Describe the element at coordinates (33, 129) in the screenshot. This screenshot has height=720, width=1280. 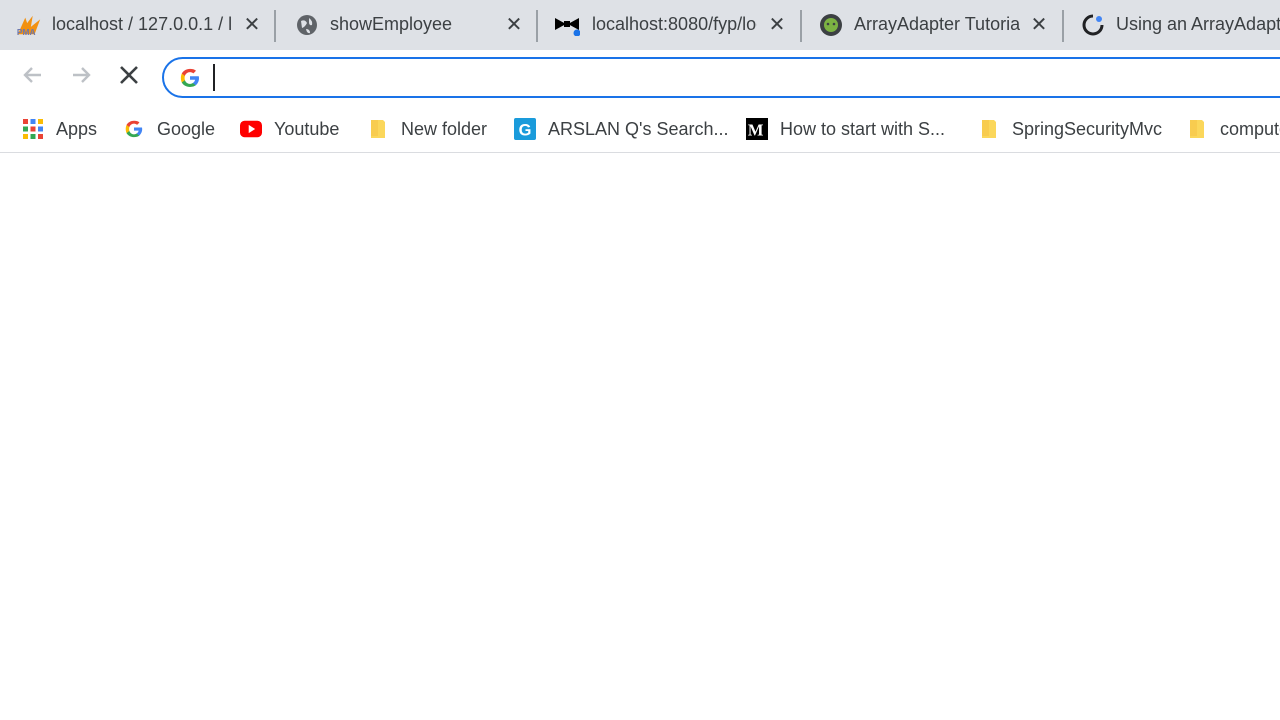
I see `apps-grid-icon` at that location.